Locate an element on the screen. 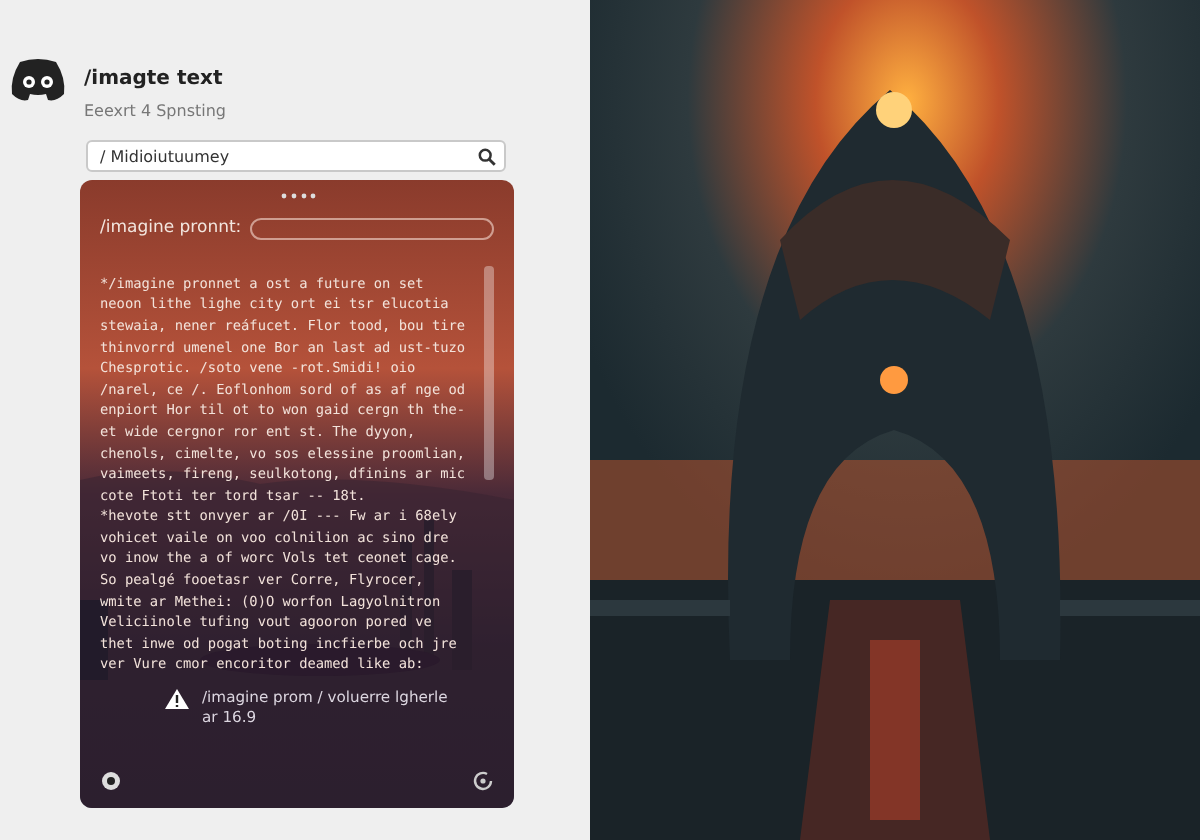  scrollbar is located at coordinates (489, 372).